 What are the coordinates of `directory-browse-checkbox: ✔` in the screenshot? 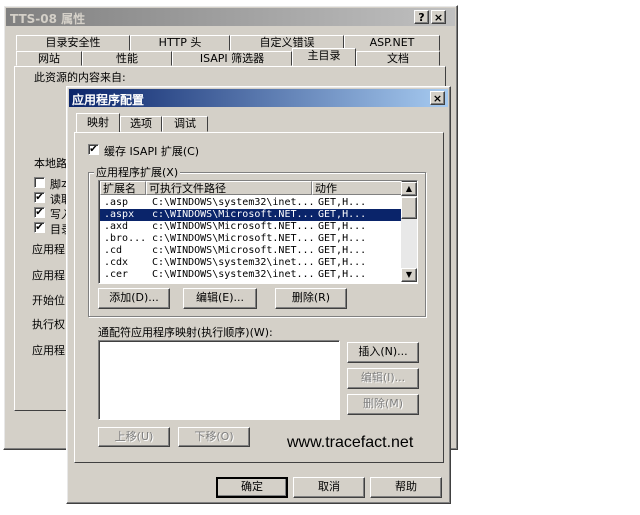 It's located at (39, 227).